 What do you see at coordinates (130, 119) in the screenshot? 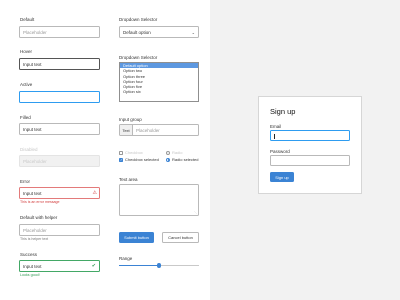
I see `input-group-label: Input group` at bounding box center [130, 119].